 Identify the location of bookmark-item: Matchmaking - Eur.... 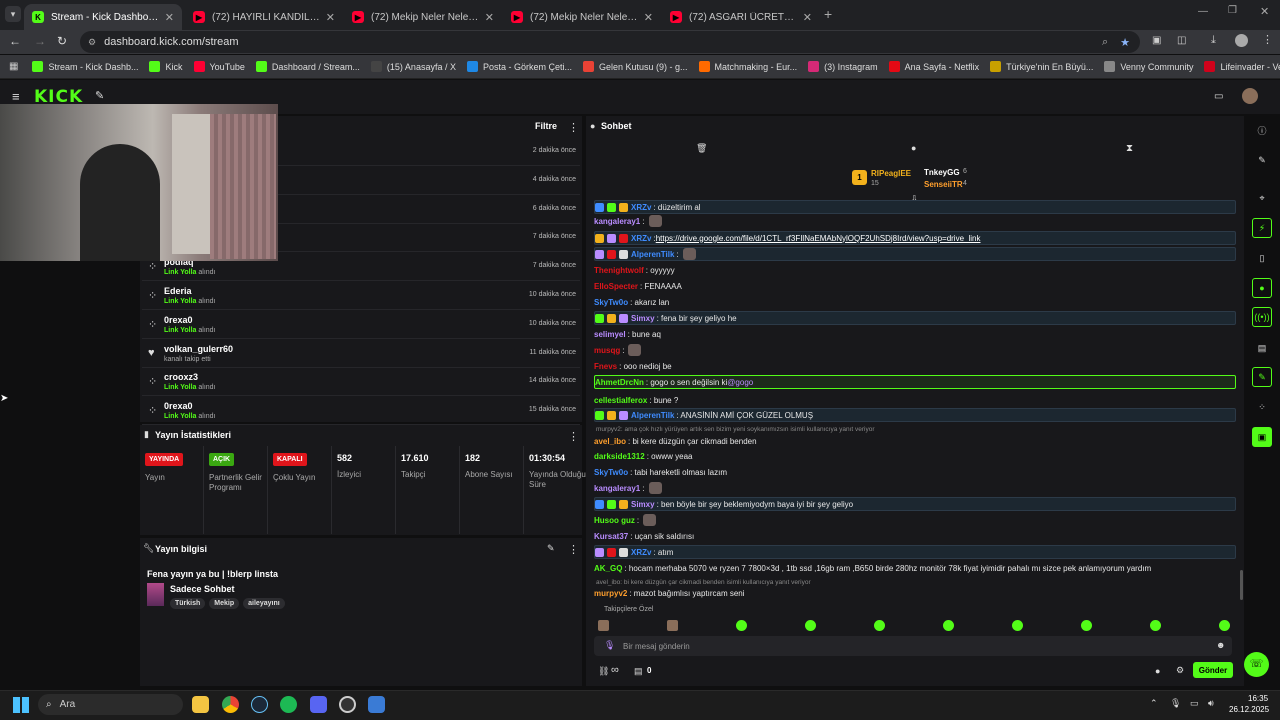
(747, 66).